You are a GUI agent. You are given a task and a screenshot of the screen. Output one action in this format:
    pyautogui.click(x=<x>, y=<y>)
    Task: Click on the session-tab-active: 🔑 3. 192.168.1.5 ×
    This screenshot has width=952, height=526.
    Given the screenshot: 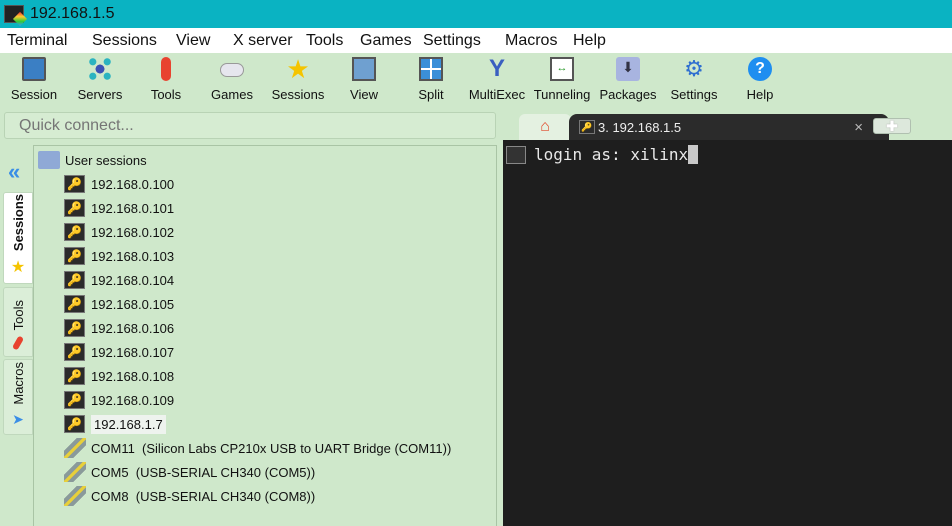 What is the action you would take?
    pyautogui.click(x=729, y=127)
    